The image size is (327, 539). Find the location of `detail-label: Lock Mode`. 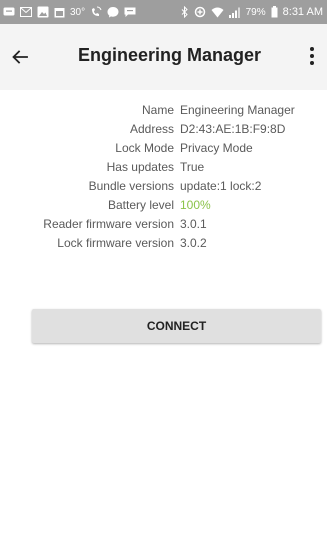

detail-label: Lock Mode is located at coordinates (144, 147).